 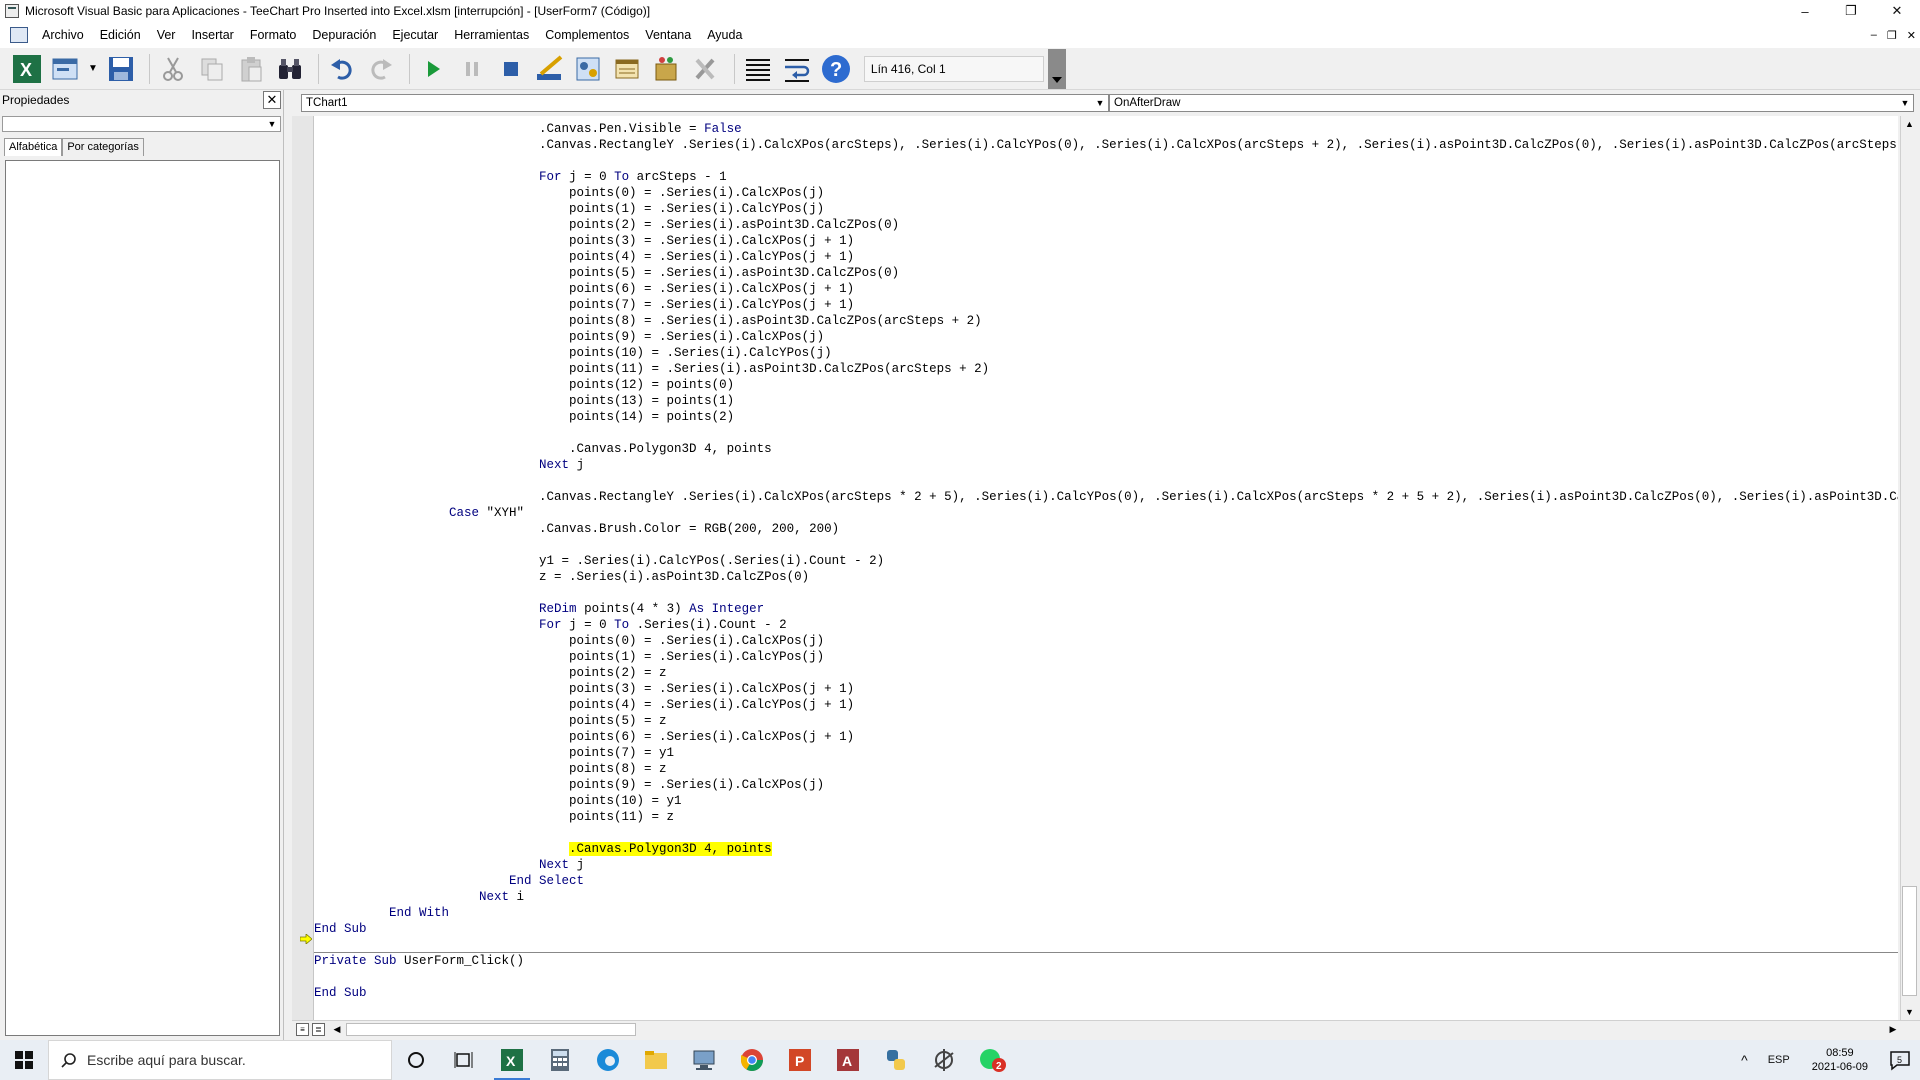 What do you see at coordinates (1106, 785) in the screenshot?
I see `code-line: points(9) = .Series(i).CalcXPos(j)` at bounding box center [1106, 785].